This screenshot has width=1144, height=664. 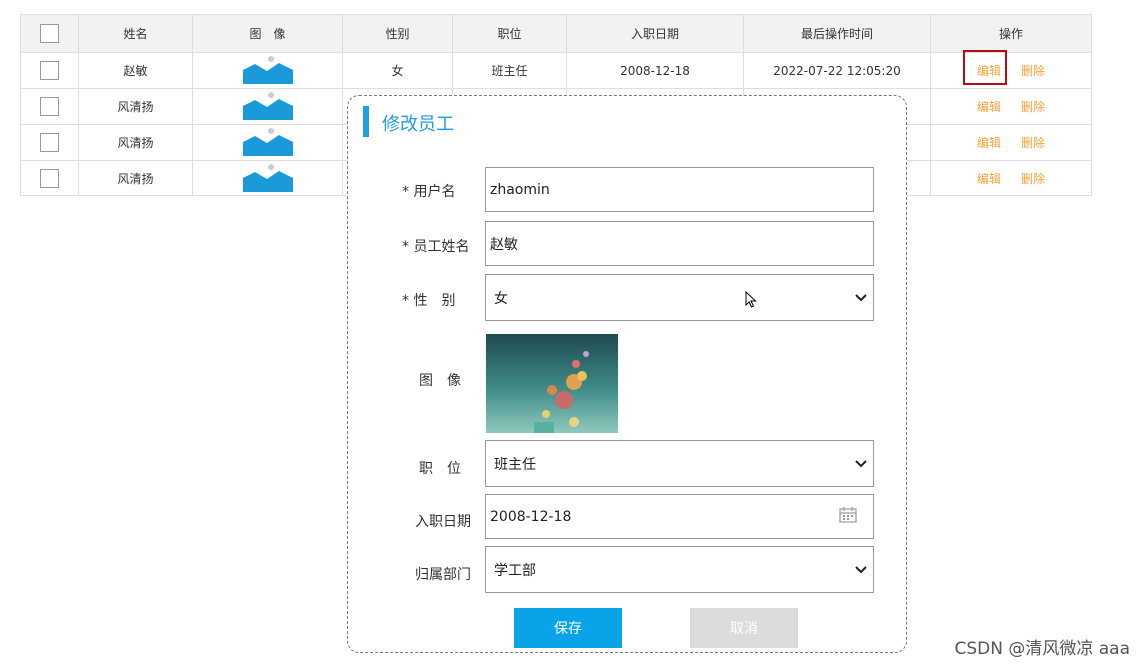 I want to click on department-select: 学工部, so click(x=679, y=569).